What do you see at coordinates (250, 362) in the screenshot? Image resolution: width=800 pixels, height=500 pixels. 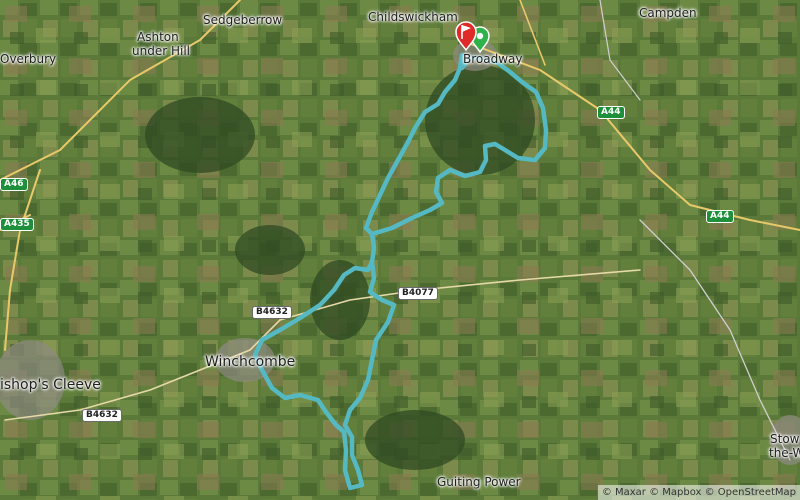 I see `place-label-winchcombe: Winchcombe` at bounding box center [250, 362].